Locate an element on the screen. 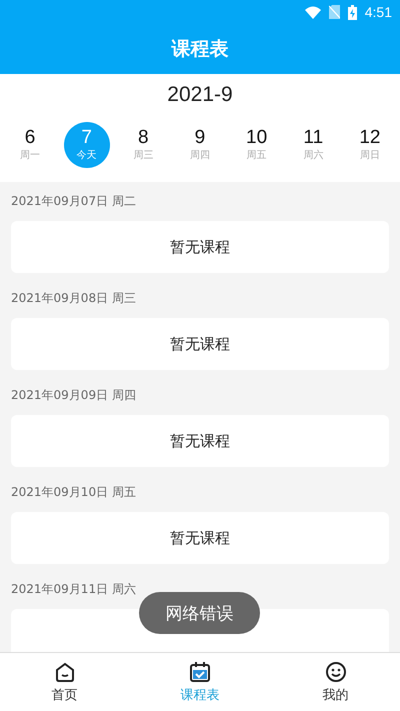  day-button: 10 周五 is located at coordinates (257, 145).